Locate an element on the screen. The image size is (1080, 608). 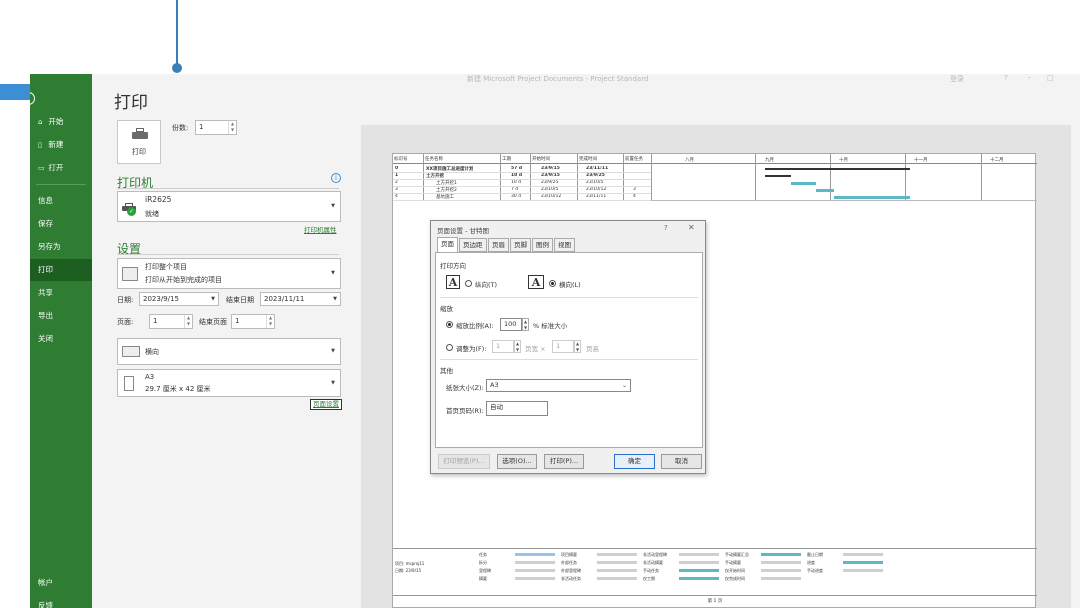
print-range-subtitle: 打印从开始到完成的项目 is located at coordinates (183, 280).